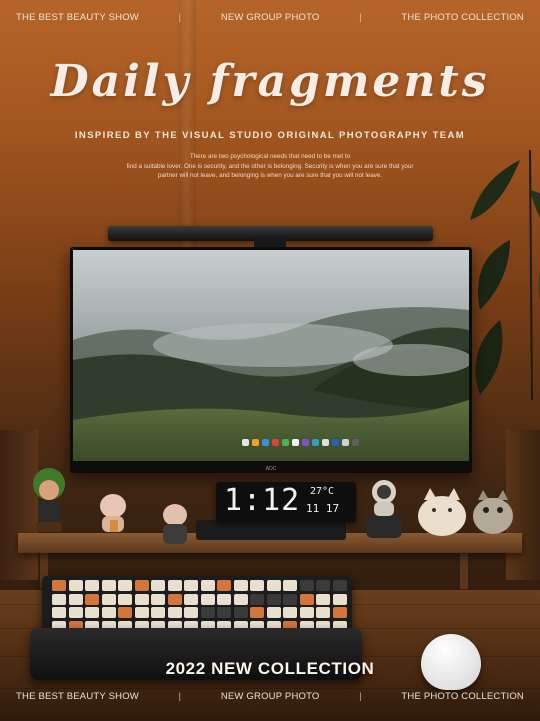  Describe the element at coordinates (442, 512) in the screenshot. I see `figurine-cat-white` at that location.